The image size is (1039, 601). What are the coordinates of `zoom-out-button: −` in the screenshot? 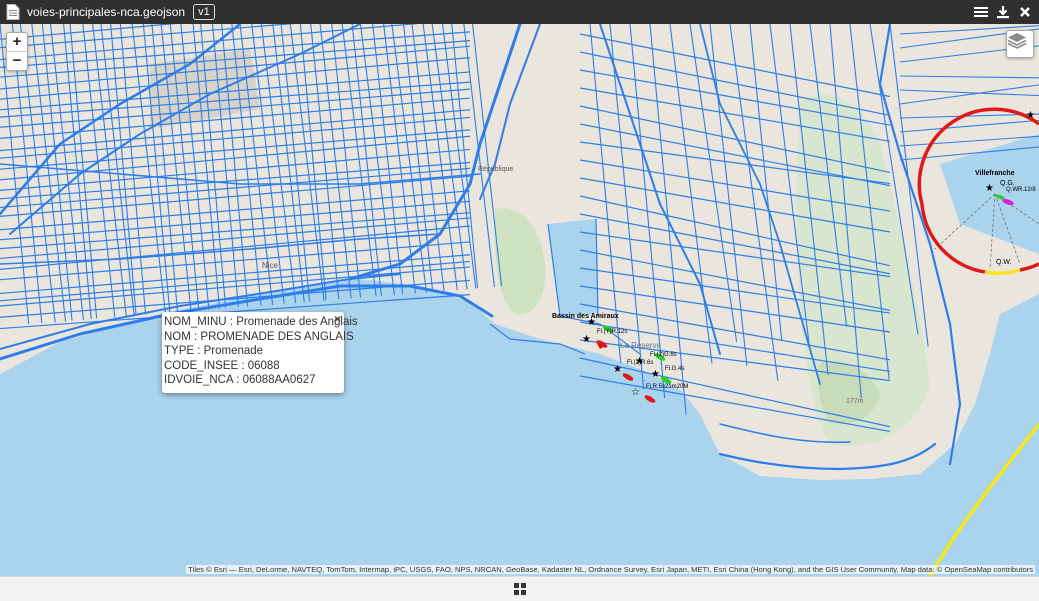 It's located at (17, 60).